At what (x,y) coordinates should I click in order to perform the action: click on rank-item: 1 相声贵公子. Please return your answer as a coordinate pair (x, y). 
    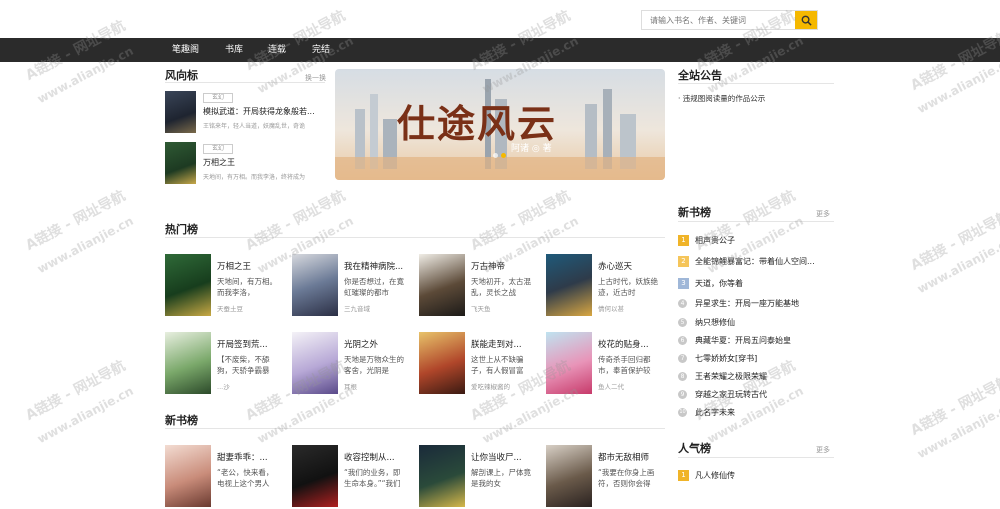
    Looking at the image, I should click on (755, 240).